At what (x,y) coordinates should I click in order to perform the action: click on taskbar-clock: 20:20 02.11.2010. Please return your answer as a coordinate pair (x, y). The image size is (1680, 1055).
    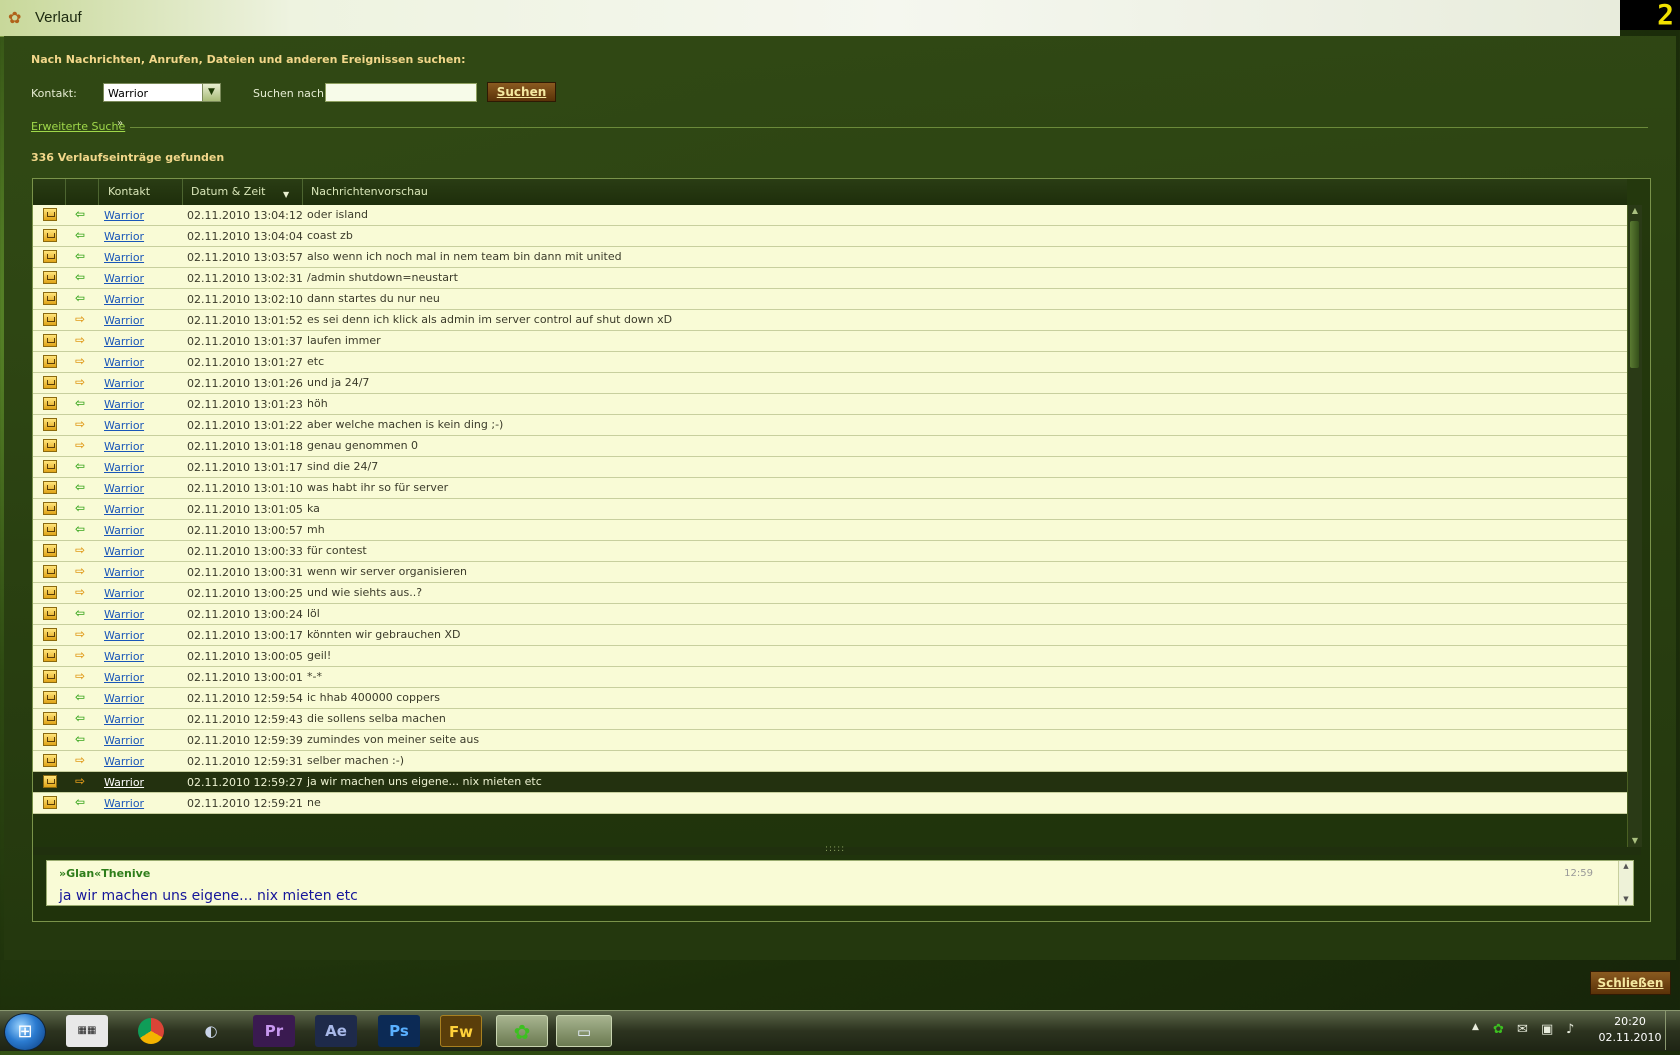
    Looking at the image, I should click on (1630, 1030).